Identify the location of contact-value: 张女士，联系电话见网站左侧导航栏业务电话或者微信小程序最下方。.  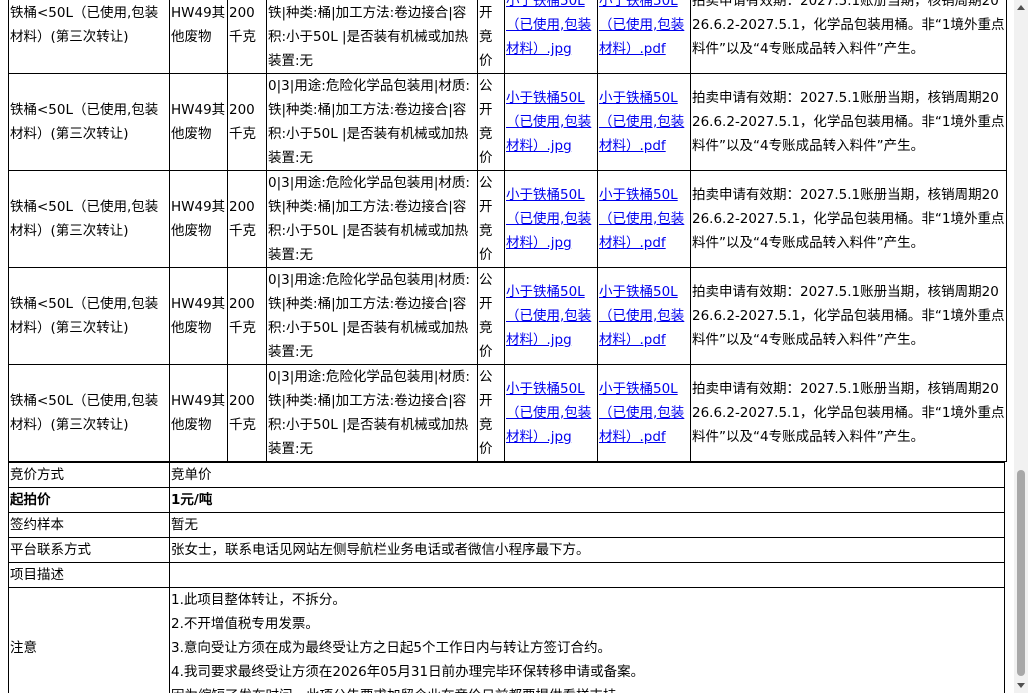
(587, 550).